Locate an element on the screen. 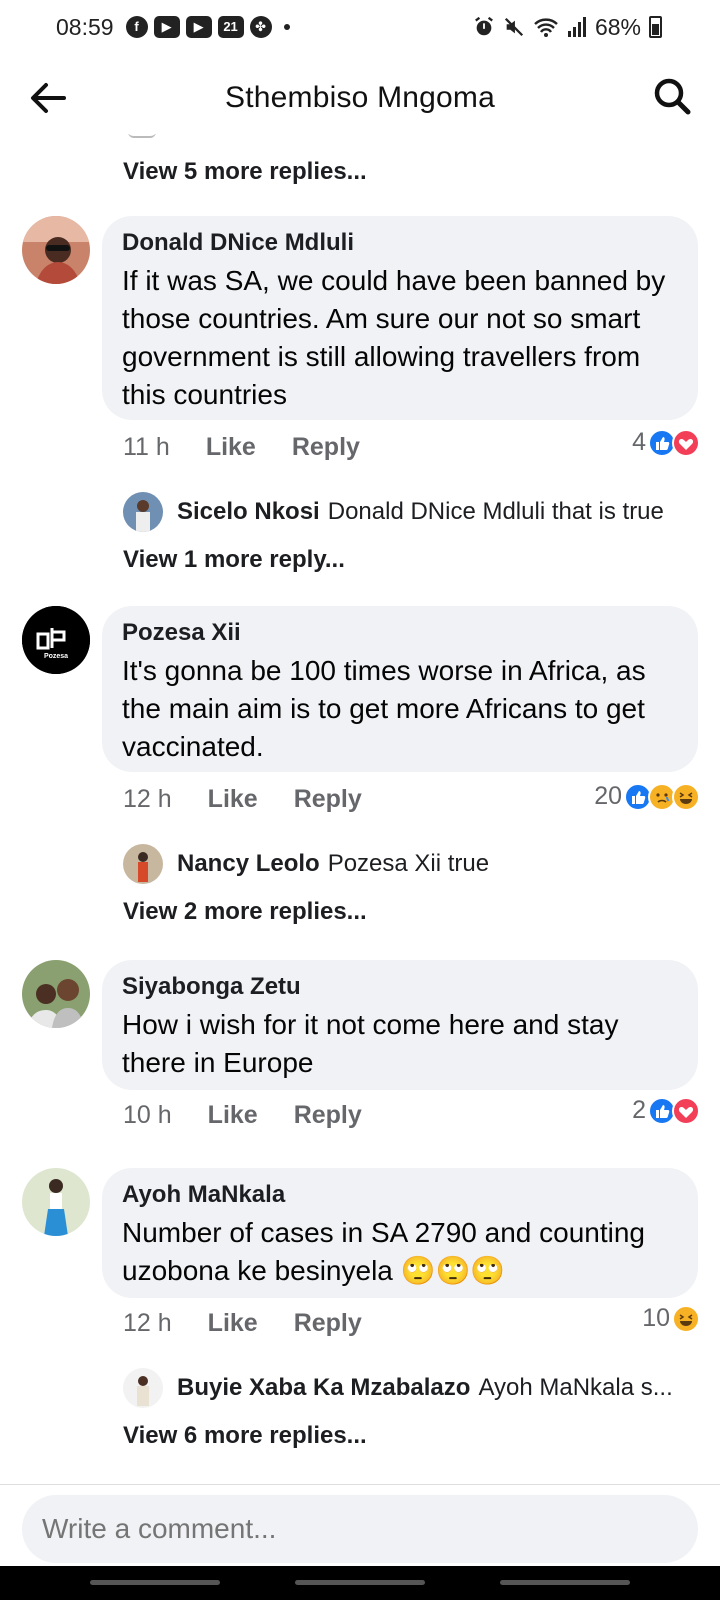 The image size is (720, 1600). mute-icon is located at coordinates (514, 27).